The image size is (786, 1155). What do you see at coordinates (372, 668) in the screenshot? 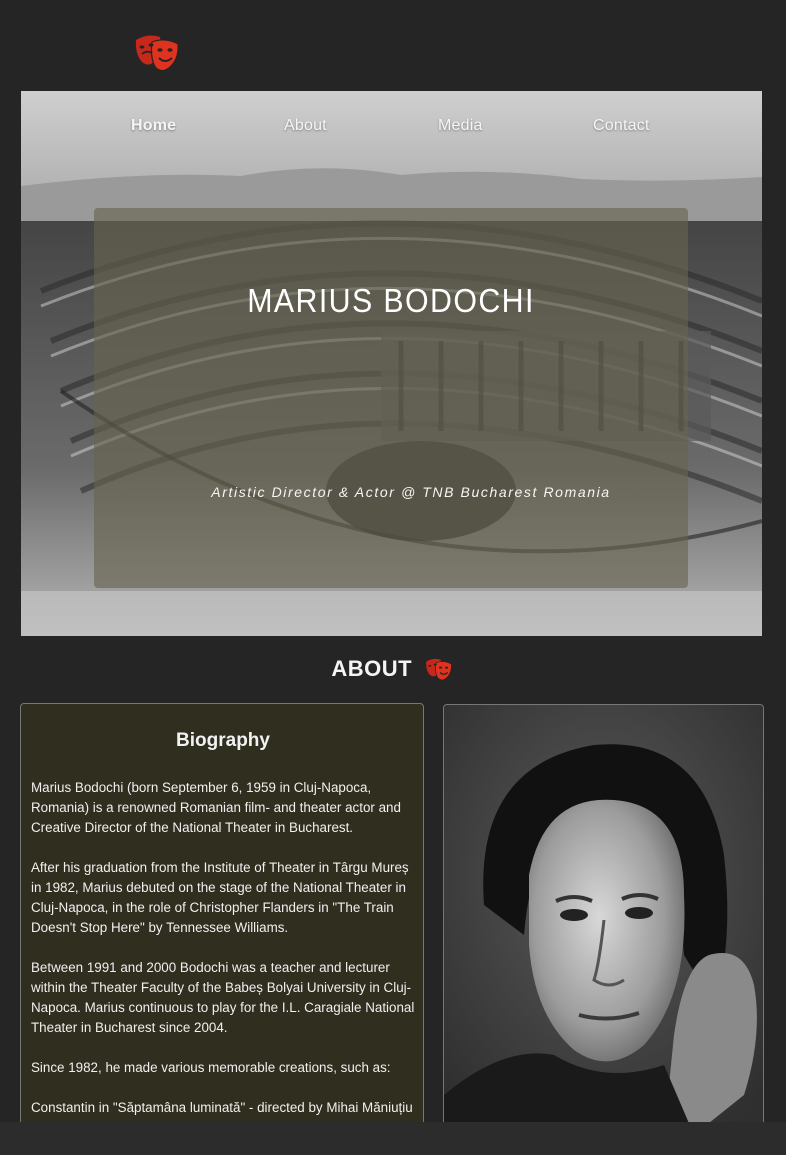
I see `about-heading-label: ABOUT` at bounding box center [372, 668].